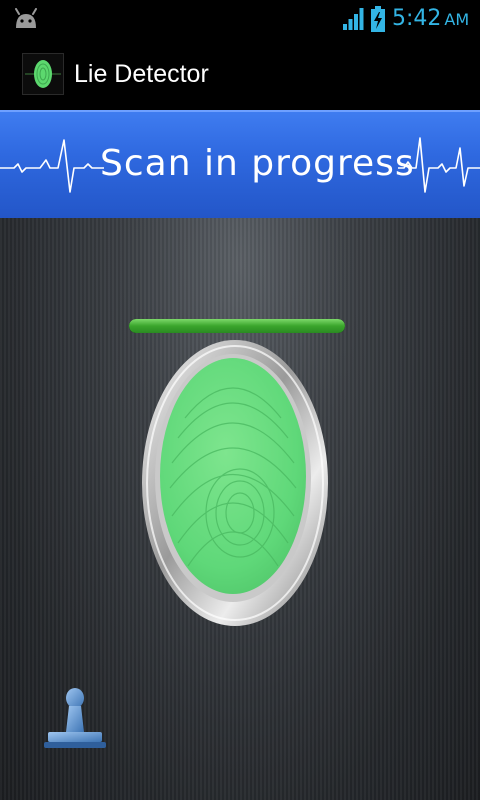  I want to click on clock-ampm: AM, so click(457, 19).